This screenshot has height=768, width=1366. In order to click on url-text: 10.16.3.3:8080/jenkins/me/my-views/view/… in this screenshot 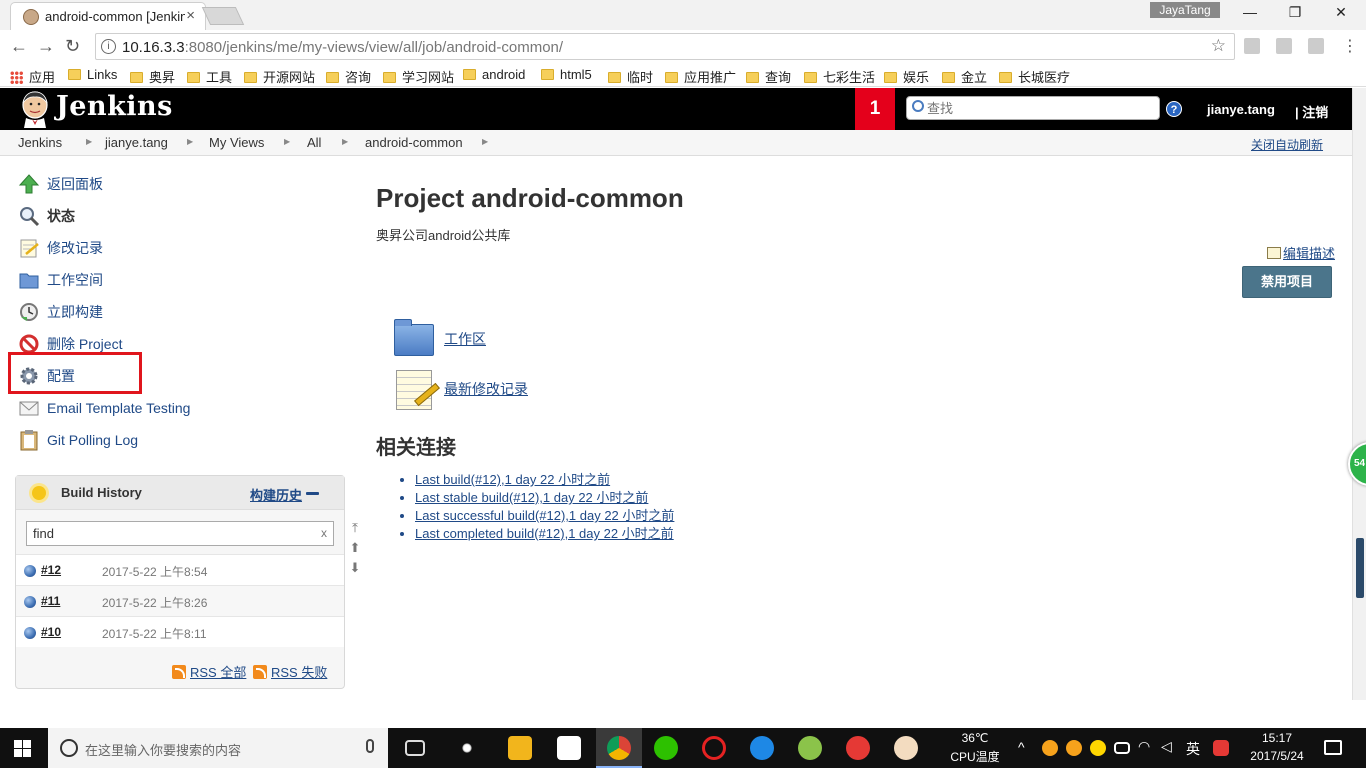, I will do `click(342, 47)`.